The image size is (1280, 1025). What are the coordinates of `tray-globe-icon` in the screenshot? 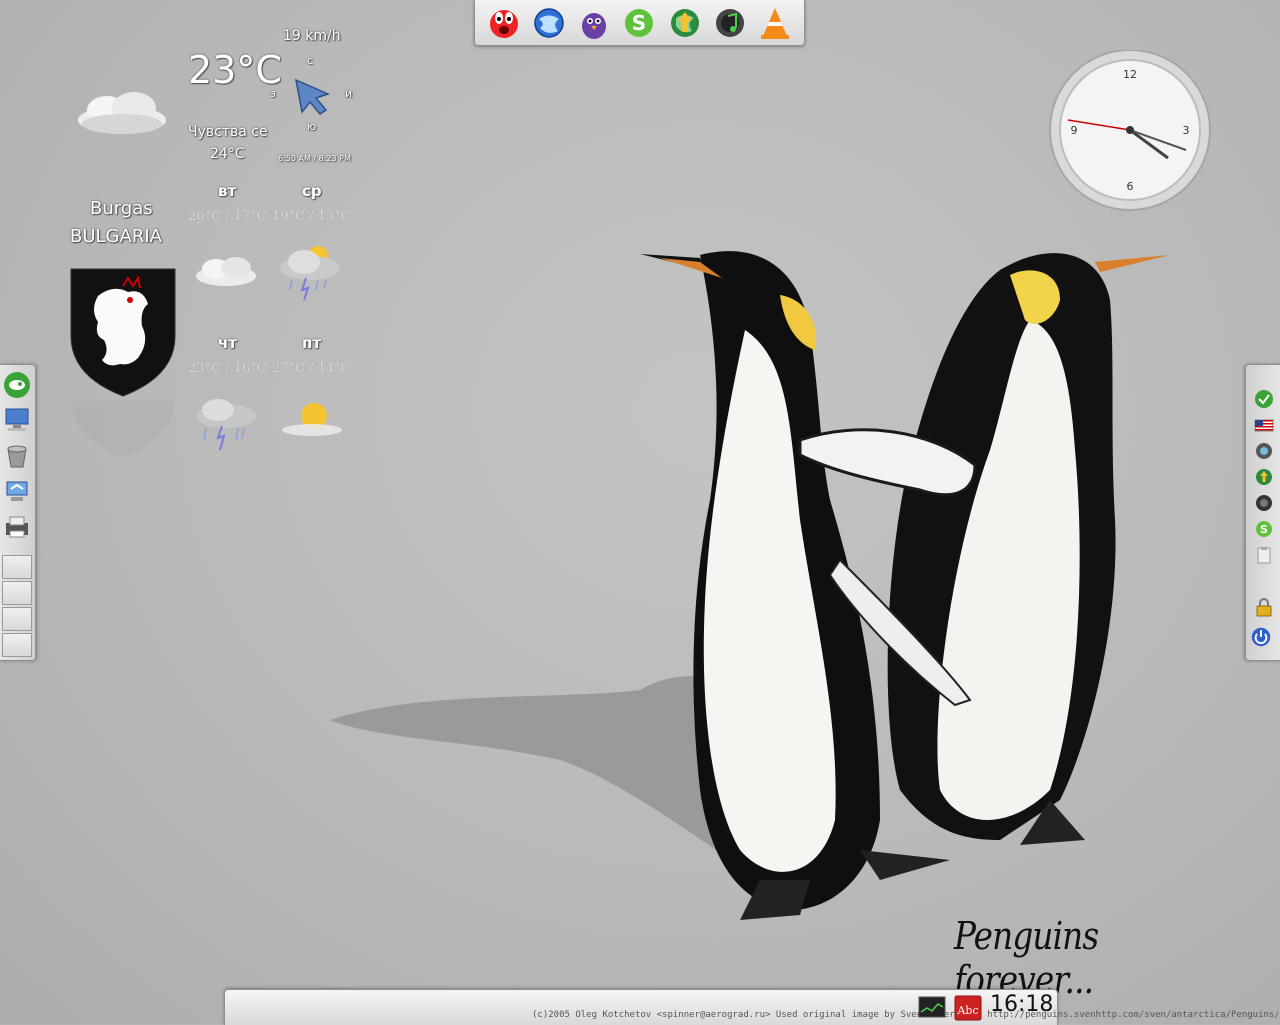 It's located at (1264, 451).